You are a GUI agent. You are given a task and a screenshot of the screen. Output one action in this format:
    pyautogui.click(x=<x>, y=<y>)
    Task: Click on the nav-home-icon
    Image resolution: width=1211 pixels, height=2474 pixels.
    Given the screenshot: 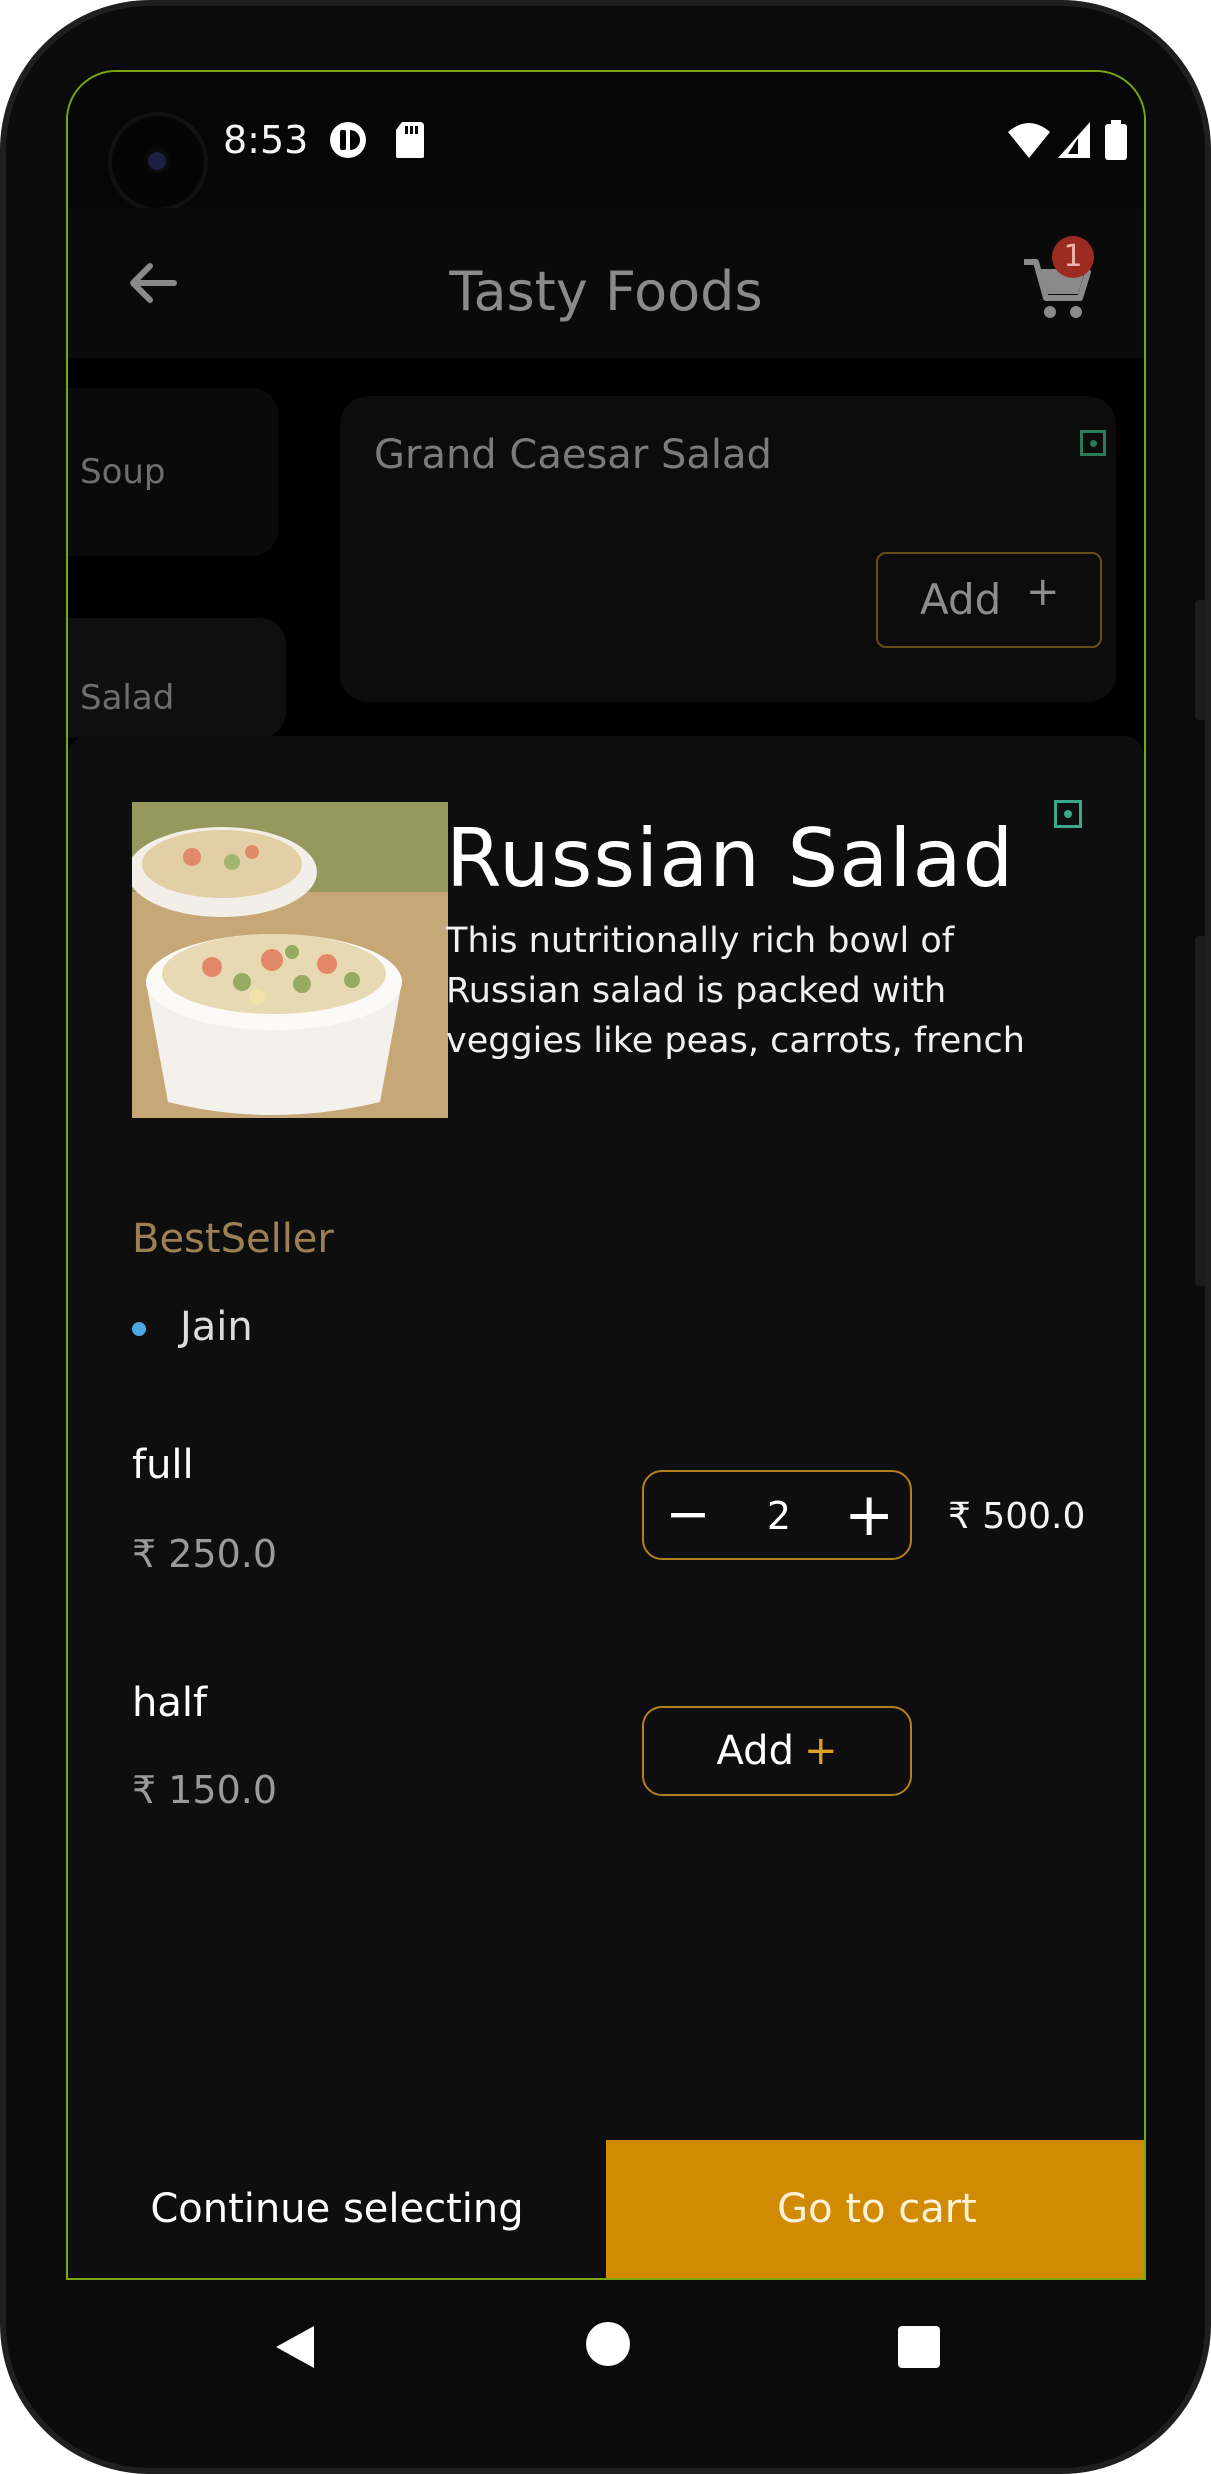 What is the action you would take?
    pyautogui.click(x=608, y=2344)
    